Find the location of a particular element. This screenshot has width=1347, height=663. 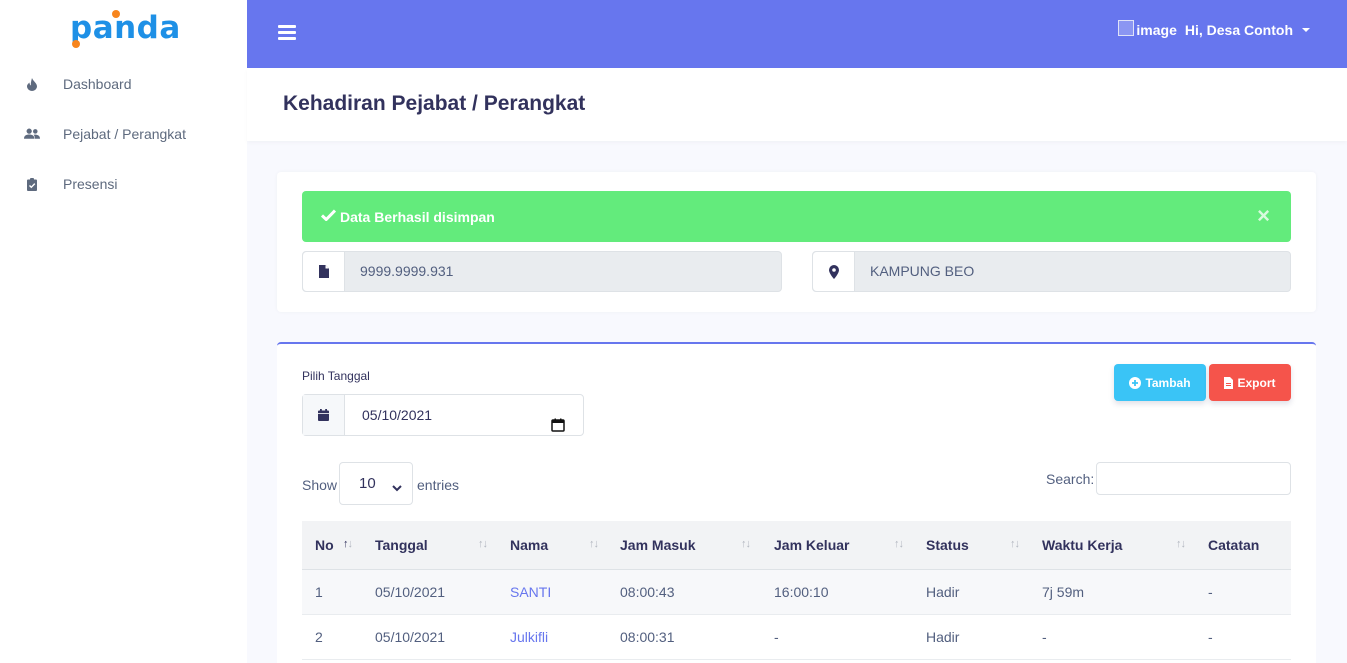

location-field: KAMPUNG BEO is located at coordinates (1051, 271).